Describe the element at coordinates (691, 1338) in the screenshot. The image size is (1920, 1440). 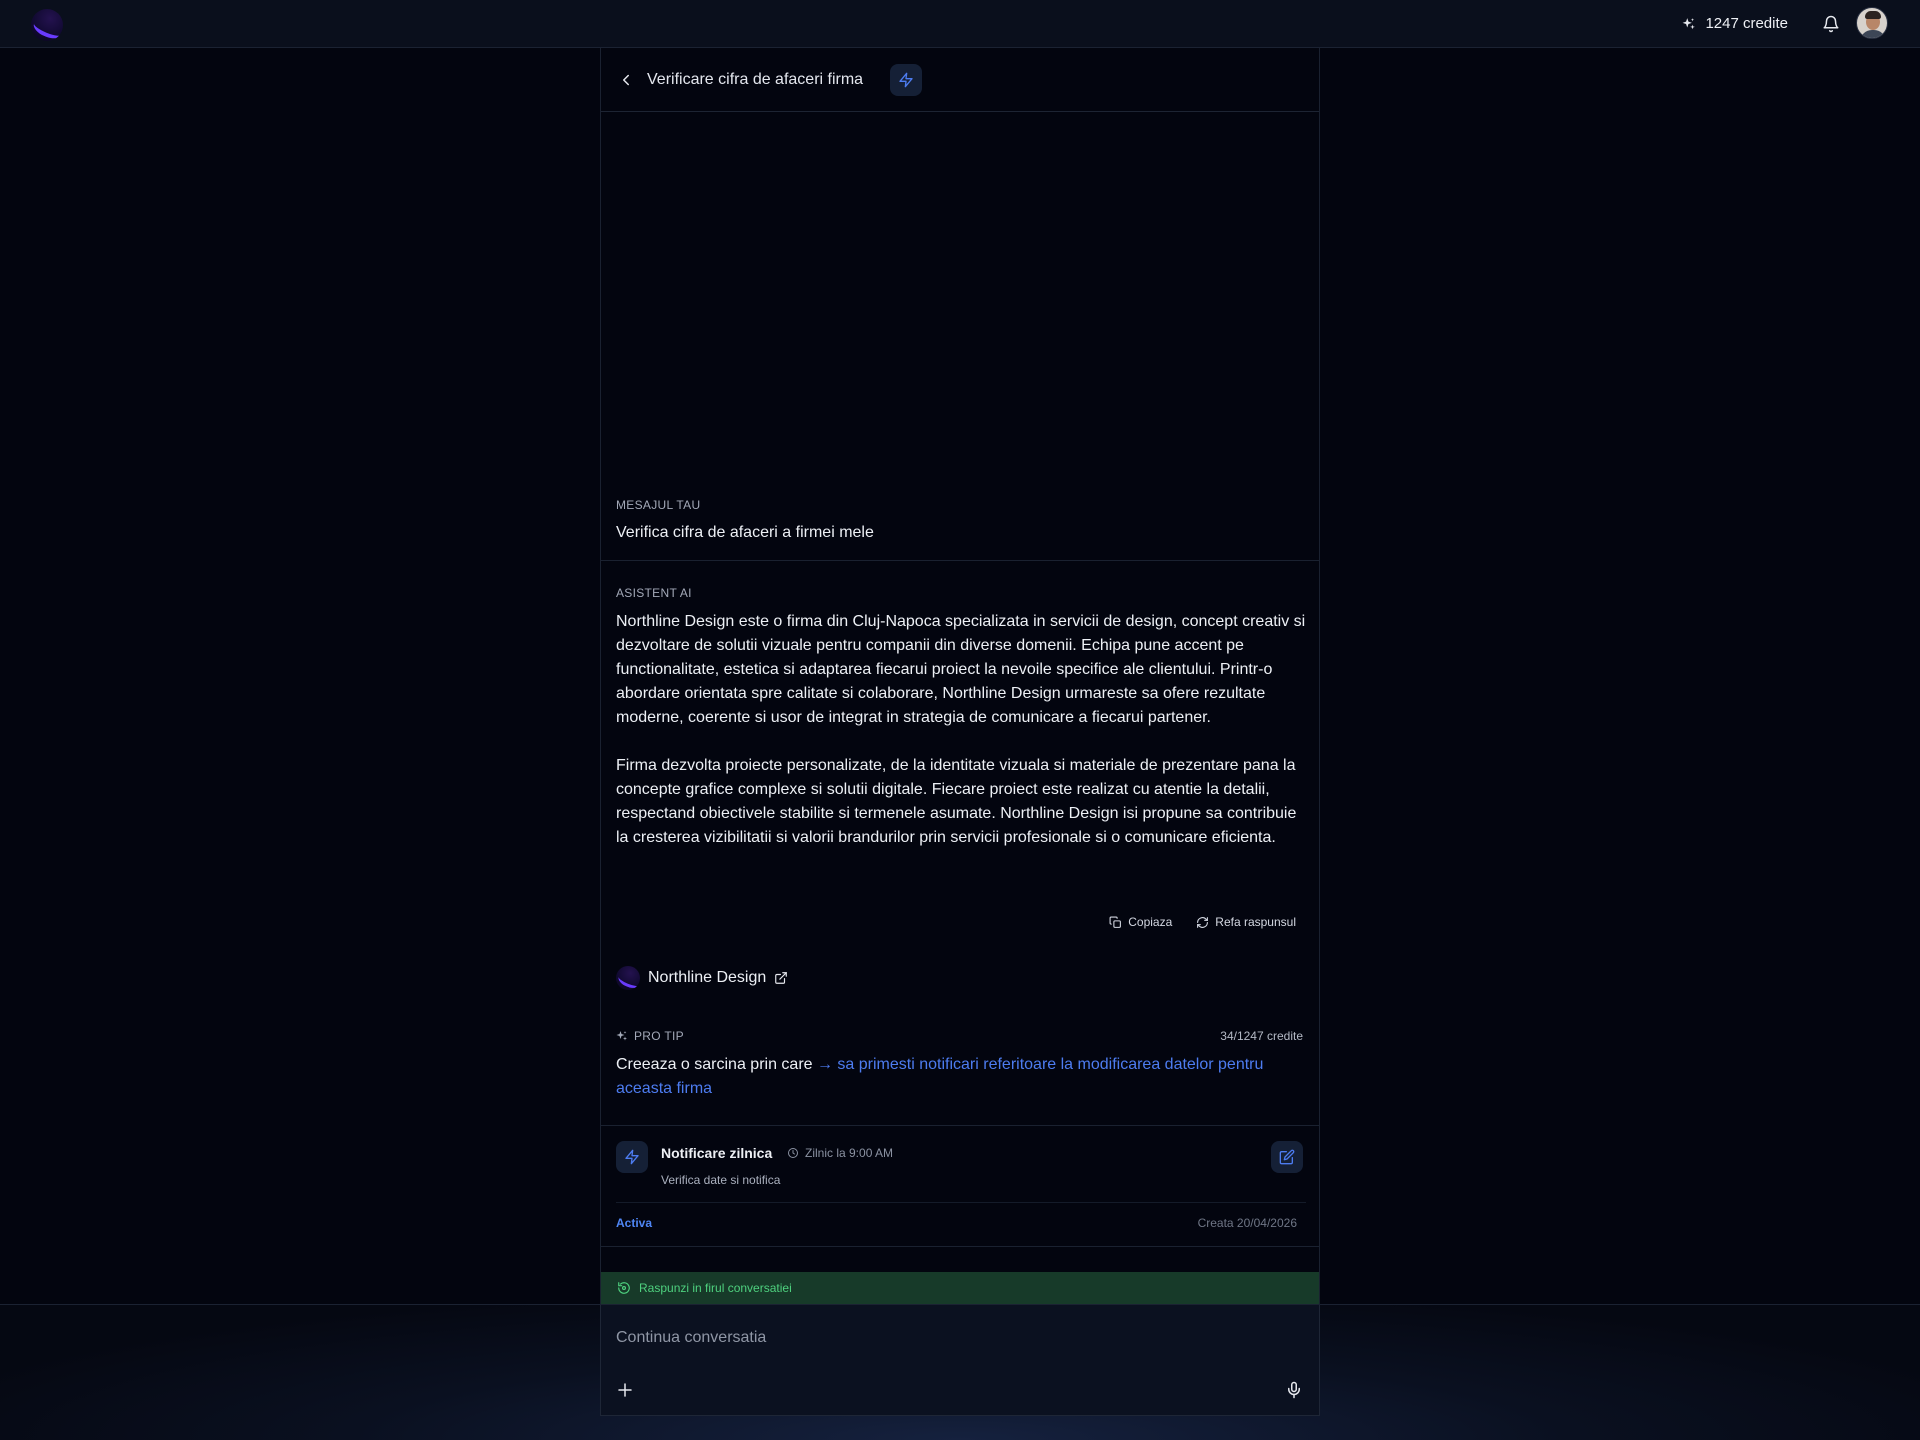
I see `message-input: Continua conversatia` at that location.